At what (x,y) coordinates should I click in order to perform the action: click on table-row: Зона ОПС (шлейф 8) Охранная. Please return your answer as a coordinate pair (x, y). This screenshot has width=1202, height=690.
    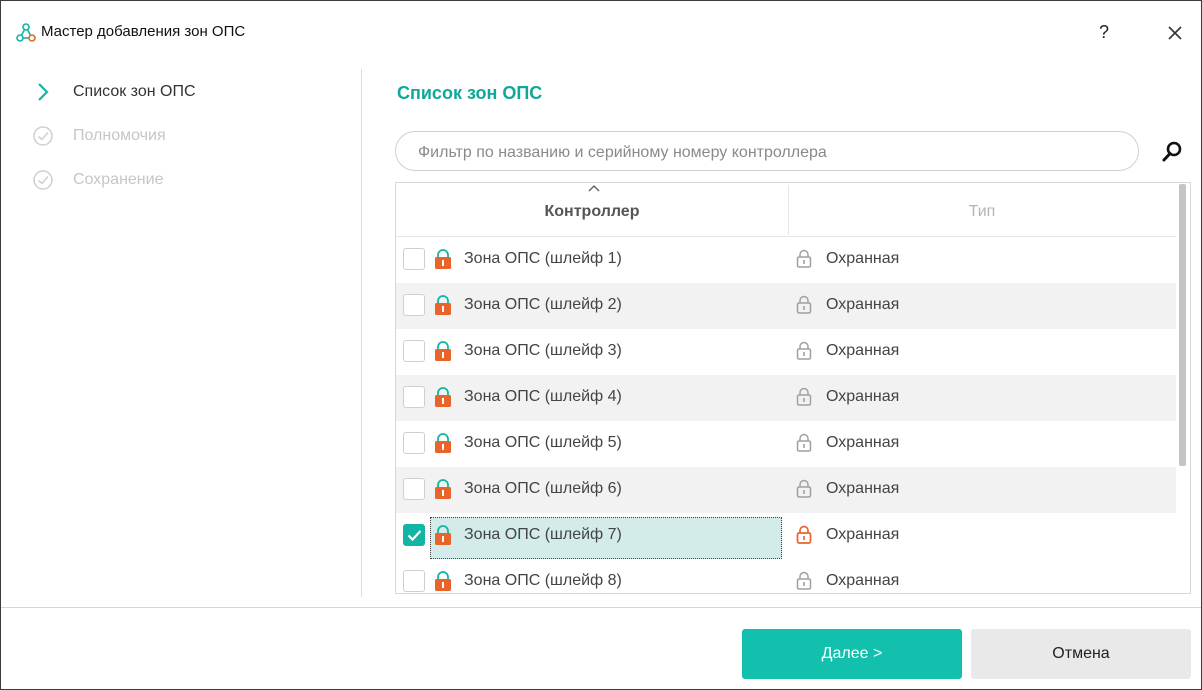
    Looking at the image, I should click on (786, 576).